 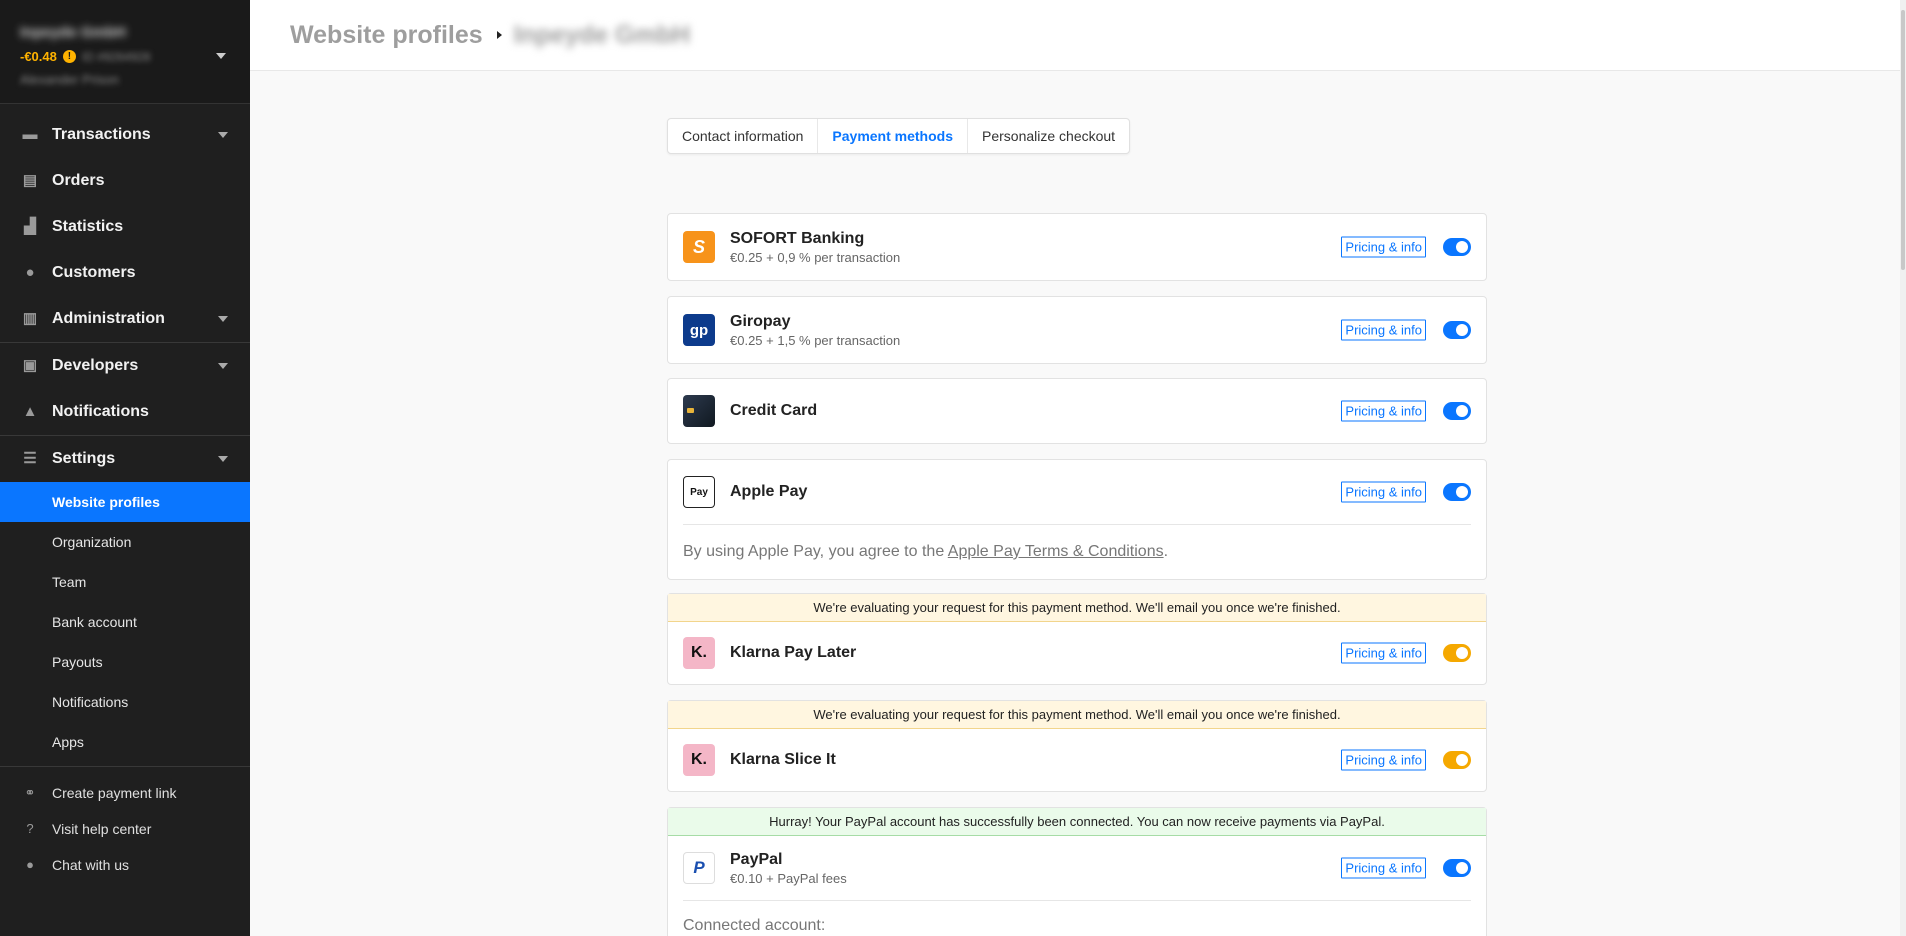 What do you see at coordinates (1078, 35) in the screenshot?
I see `page-header: Website profiles Inpeyde GmbH` at bounding box center [1078, 35].